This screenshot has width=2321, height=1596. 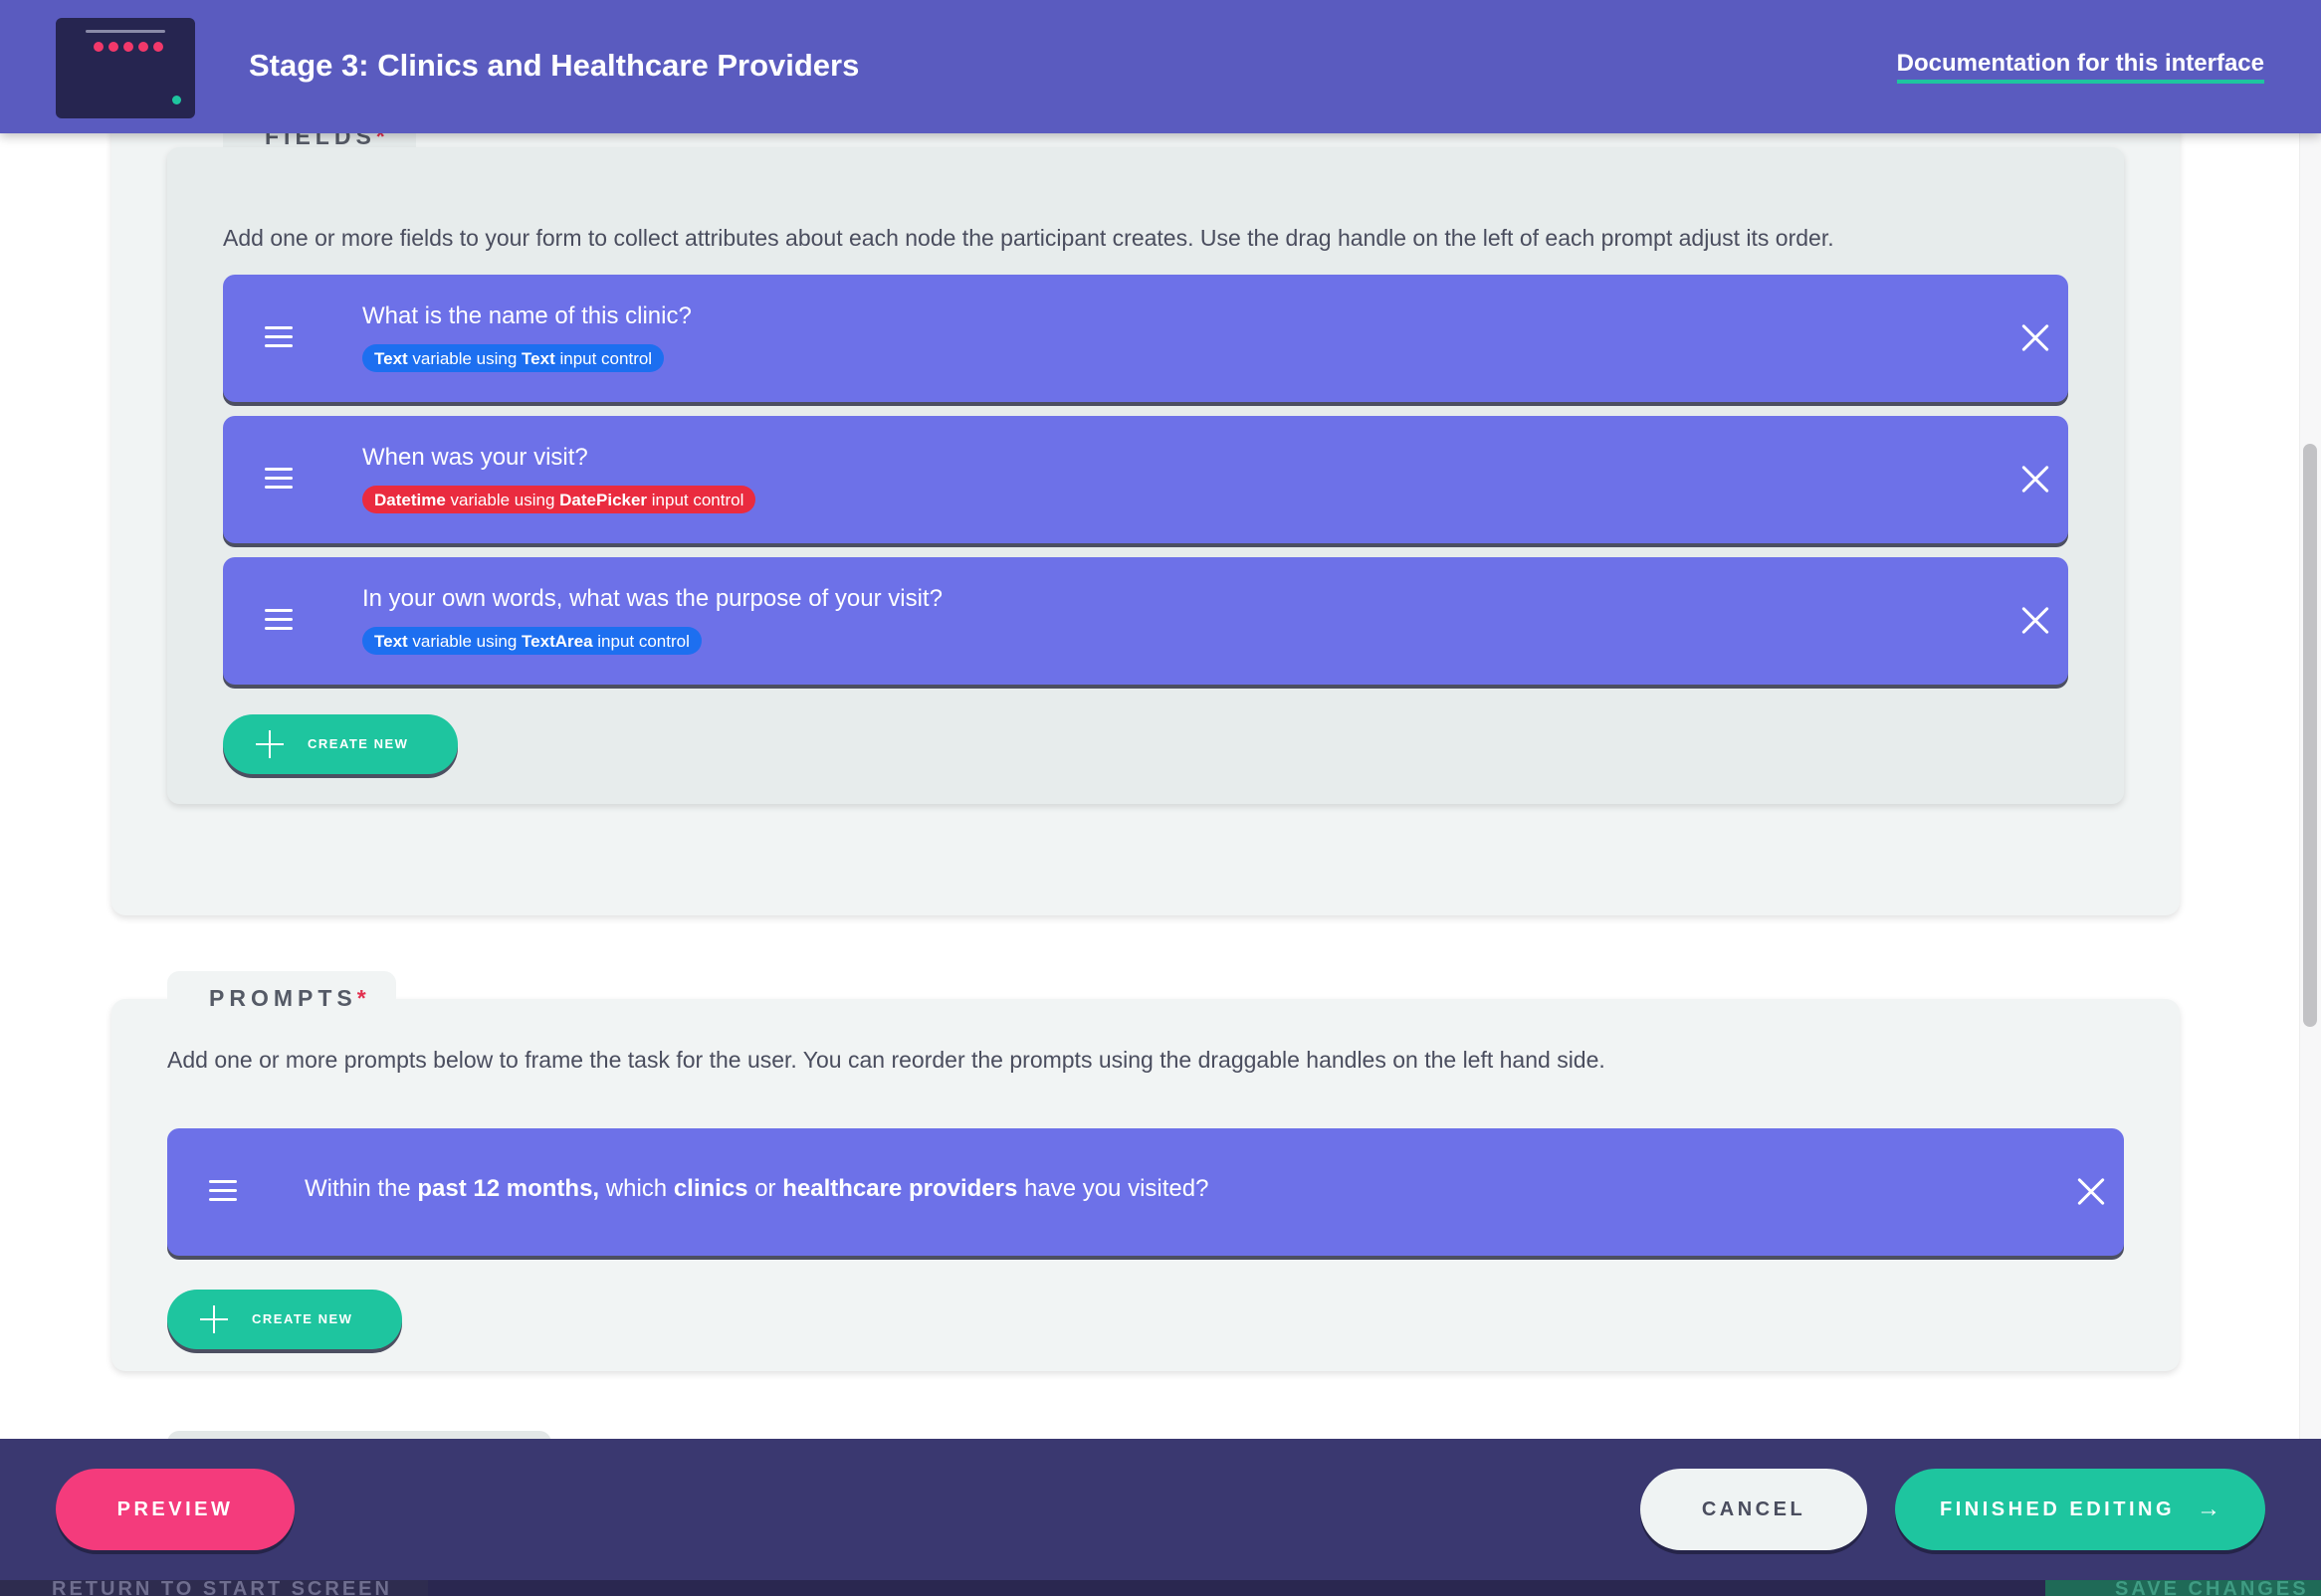 What do you see at coordinates (125, 32) in the screenshot?
I see `thumbnail-title-line` at bounding box center [125, 32].